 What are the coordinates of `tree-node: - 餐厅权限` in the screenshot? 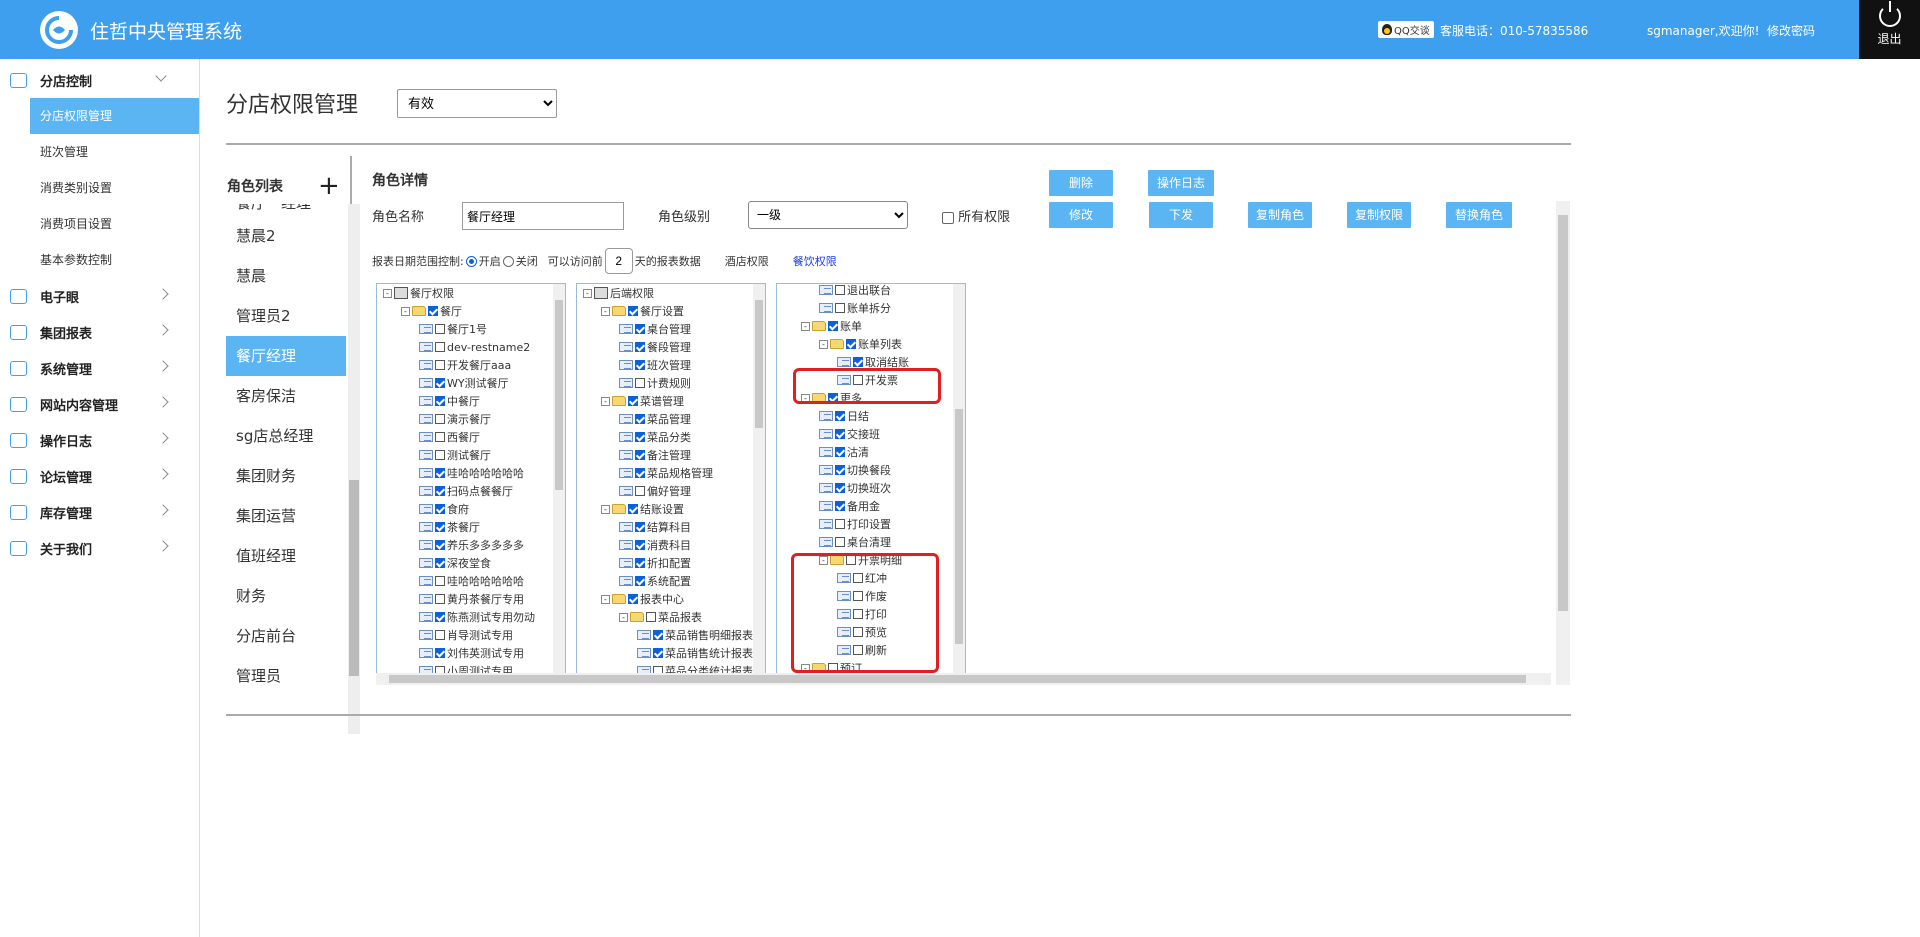 It's located at (418, 293).